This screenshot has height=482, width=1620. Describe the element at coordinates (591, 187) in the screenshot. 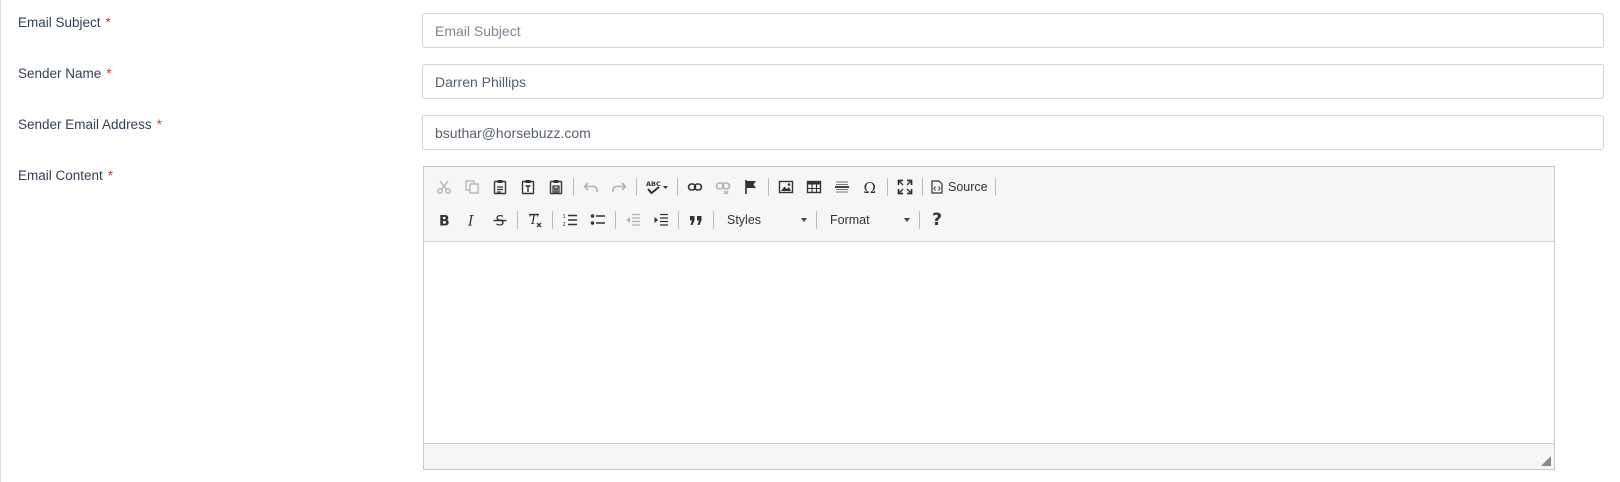

I see `undo-icon` at that location.